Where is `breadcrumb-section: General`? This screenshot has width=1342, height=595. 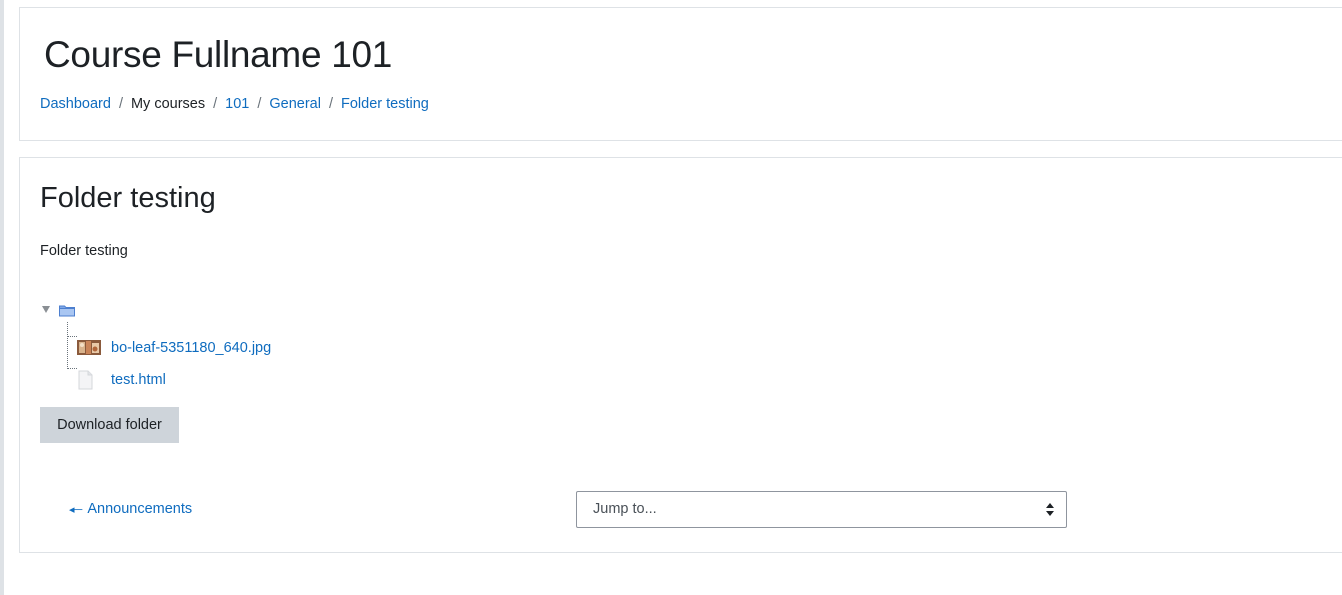 breadcrumb-section: General is located at coordinates (295, 104).